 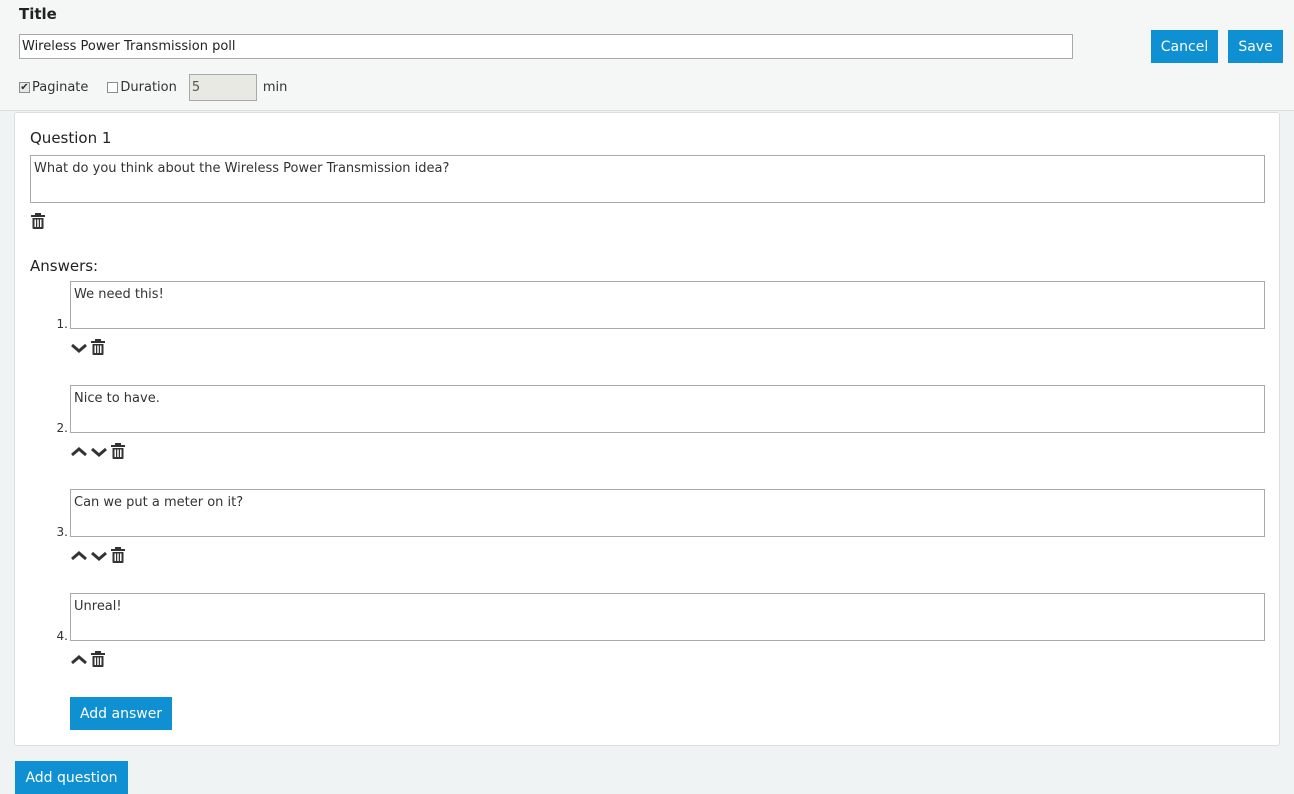 What do you see at coordinates (275, 87) in the screenshot?
I see `duration-unit: min` at bounding box center [275, 87].